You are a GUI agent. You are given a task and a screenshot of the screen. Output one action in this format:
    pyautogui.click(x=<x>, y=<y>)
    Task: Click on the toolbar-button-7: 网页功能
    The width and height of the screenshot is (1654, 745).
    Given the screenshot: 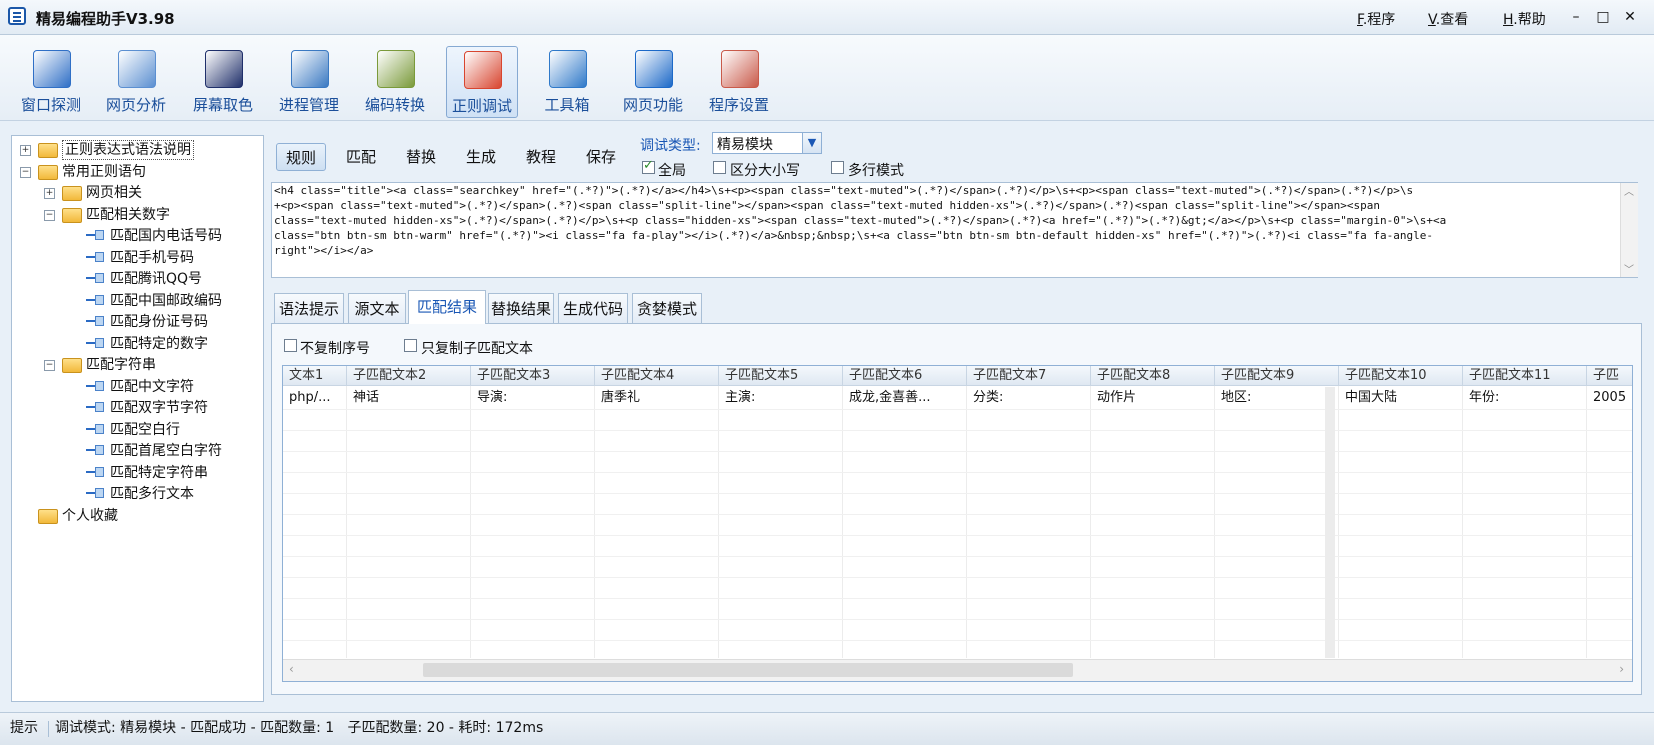 What is the action you would take?
    pyautogui.click(x=653, y=81)
    